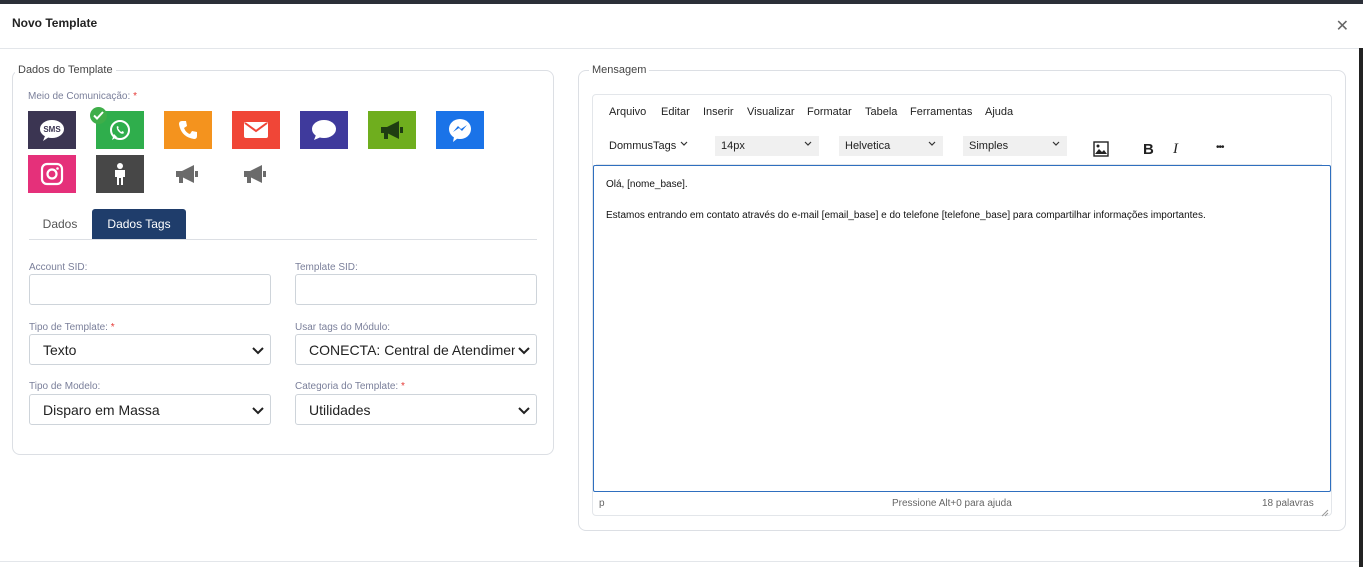 Image resolution: width=1363 pixels, height=567 pixels. I want to click on categoria-value: Utilidades, so click(340, 410).